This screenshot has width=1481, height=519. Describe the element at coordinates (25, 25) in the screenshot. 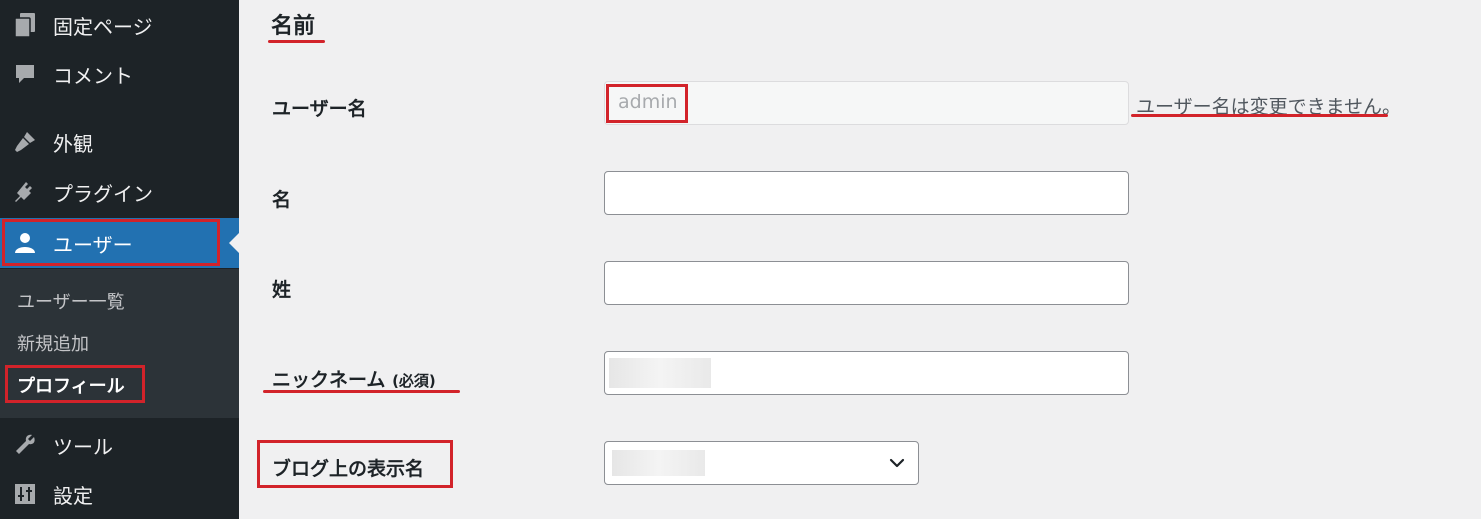

I see `page-icon` at that location.